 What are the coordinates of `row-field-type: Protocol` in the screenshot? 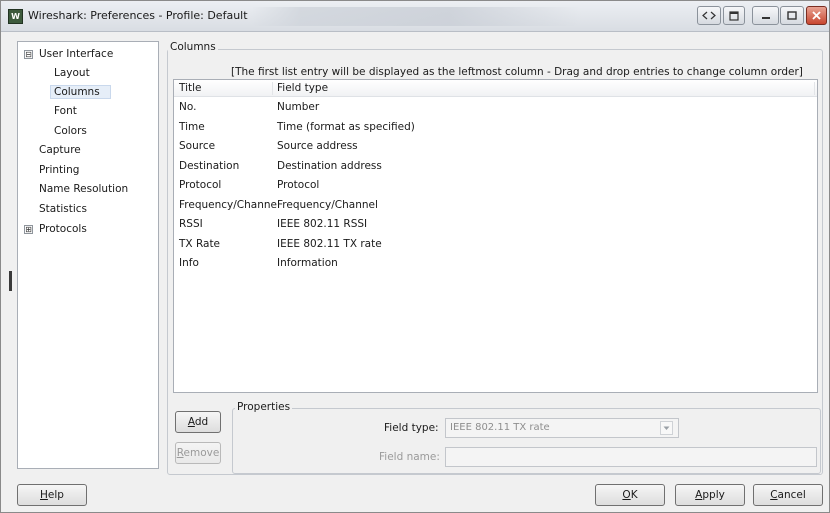 It's located at (298, 185).